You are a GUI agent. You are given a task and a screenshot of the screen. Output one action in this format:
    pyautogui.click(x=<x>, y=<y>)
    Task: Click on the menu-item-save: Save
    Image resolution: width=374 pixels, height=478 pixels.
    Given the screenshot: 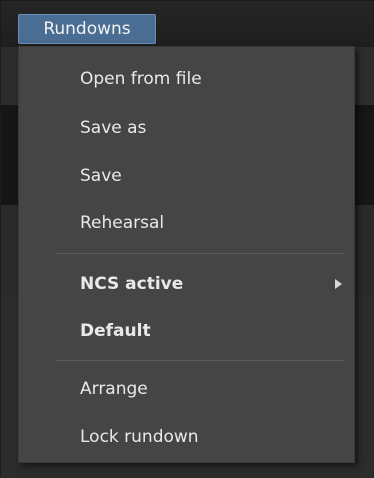 What is the action you would take?
    pyautogui.click(x=186, y=176)
    